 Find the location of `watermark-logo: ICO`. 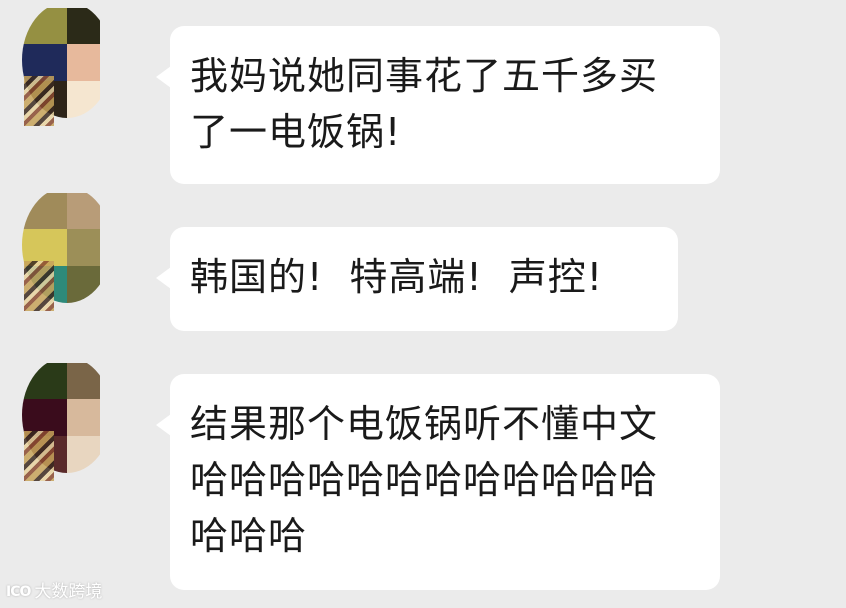

watermark-logo: ICO is located at coordinates (18, 592).